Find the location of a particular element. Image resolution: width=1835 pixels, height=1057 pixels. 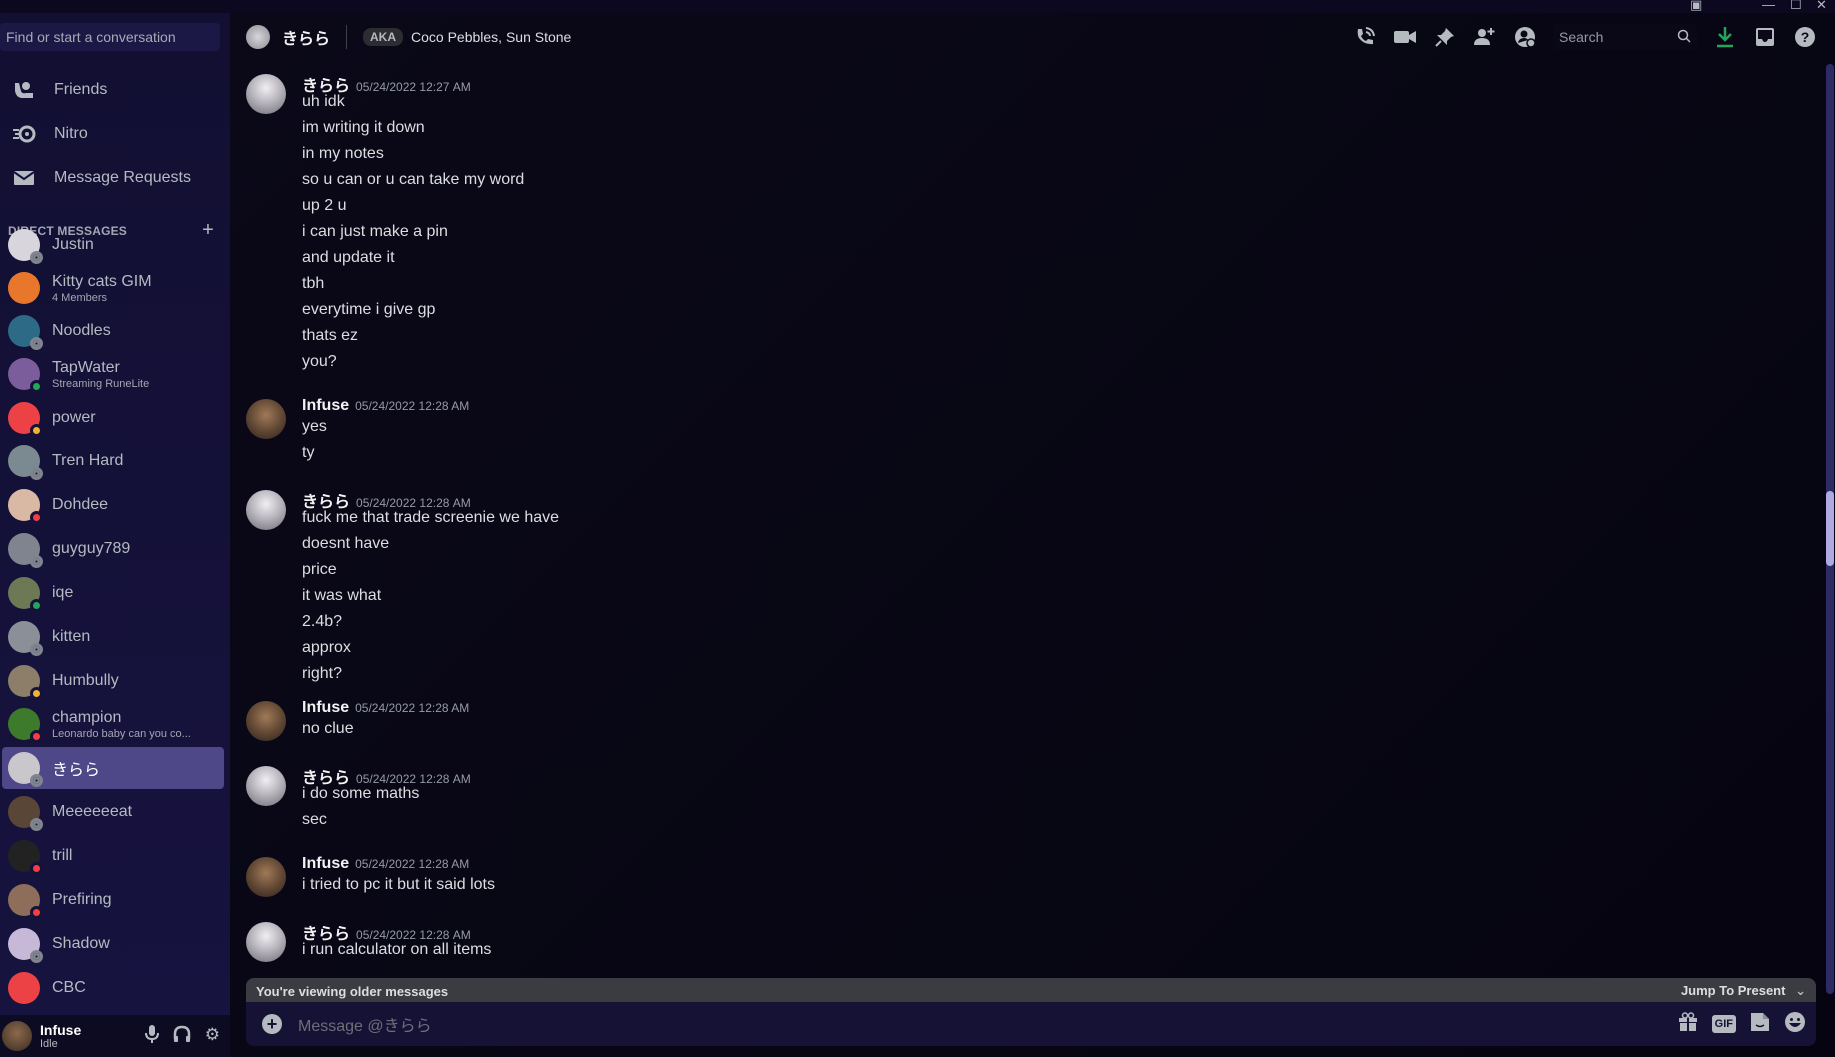

jump-to-present-button: Jump To Present ⌄ is located at coordinates (1743, 991).